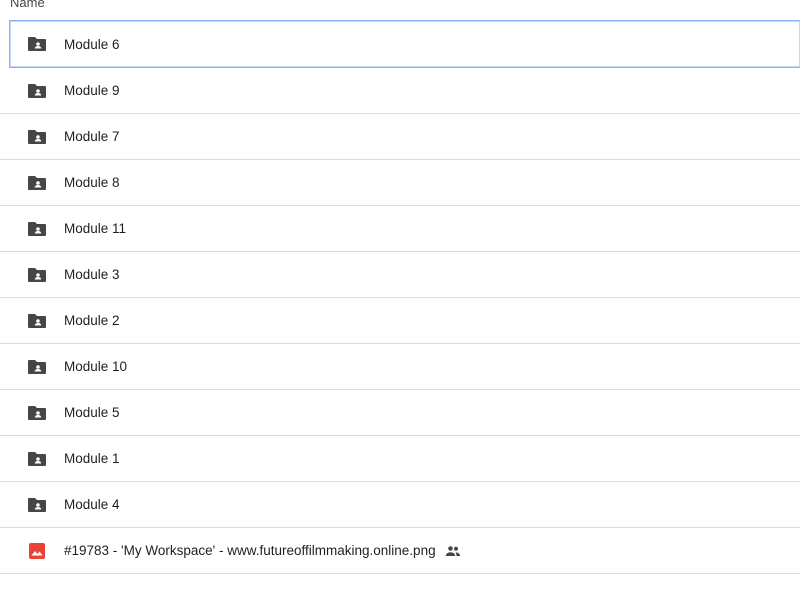 This screenshot has height=600, width=800. Describe the element at coordinates (400, 413) in the screenshot. I see `list-item: Module 5` at that location.